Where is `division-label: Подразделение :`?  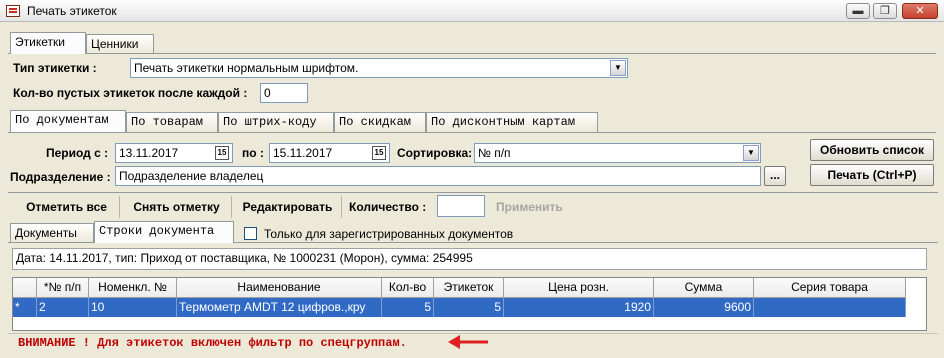
division-label: Подразделение : is located at coordinates (60, 177).